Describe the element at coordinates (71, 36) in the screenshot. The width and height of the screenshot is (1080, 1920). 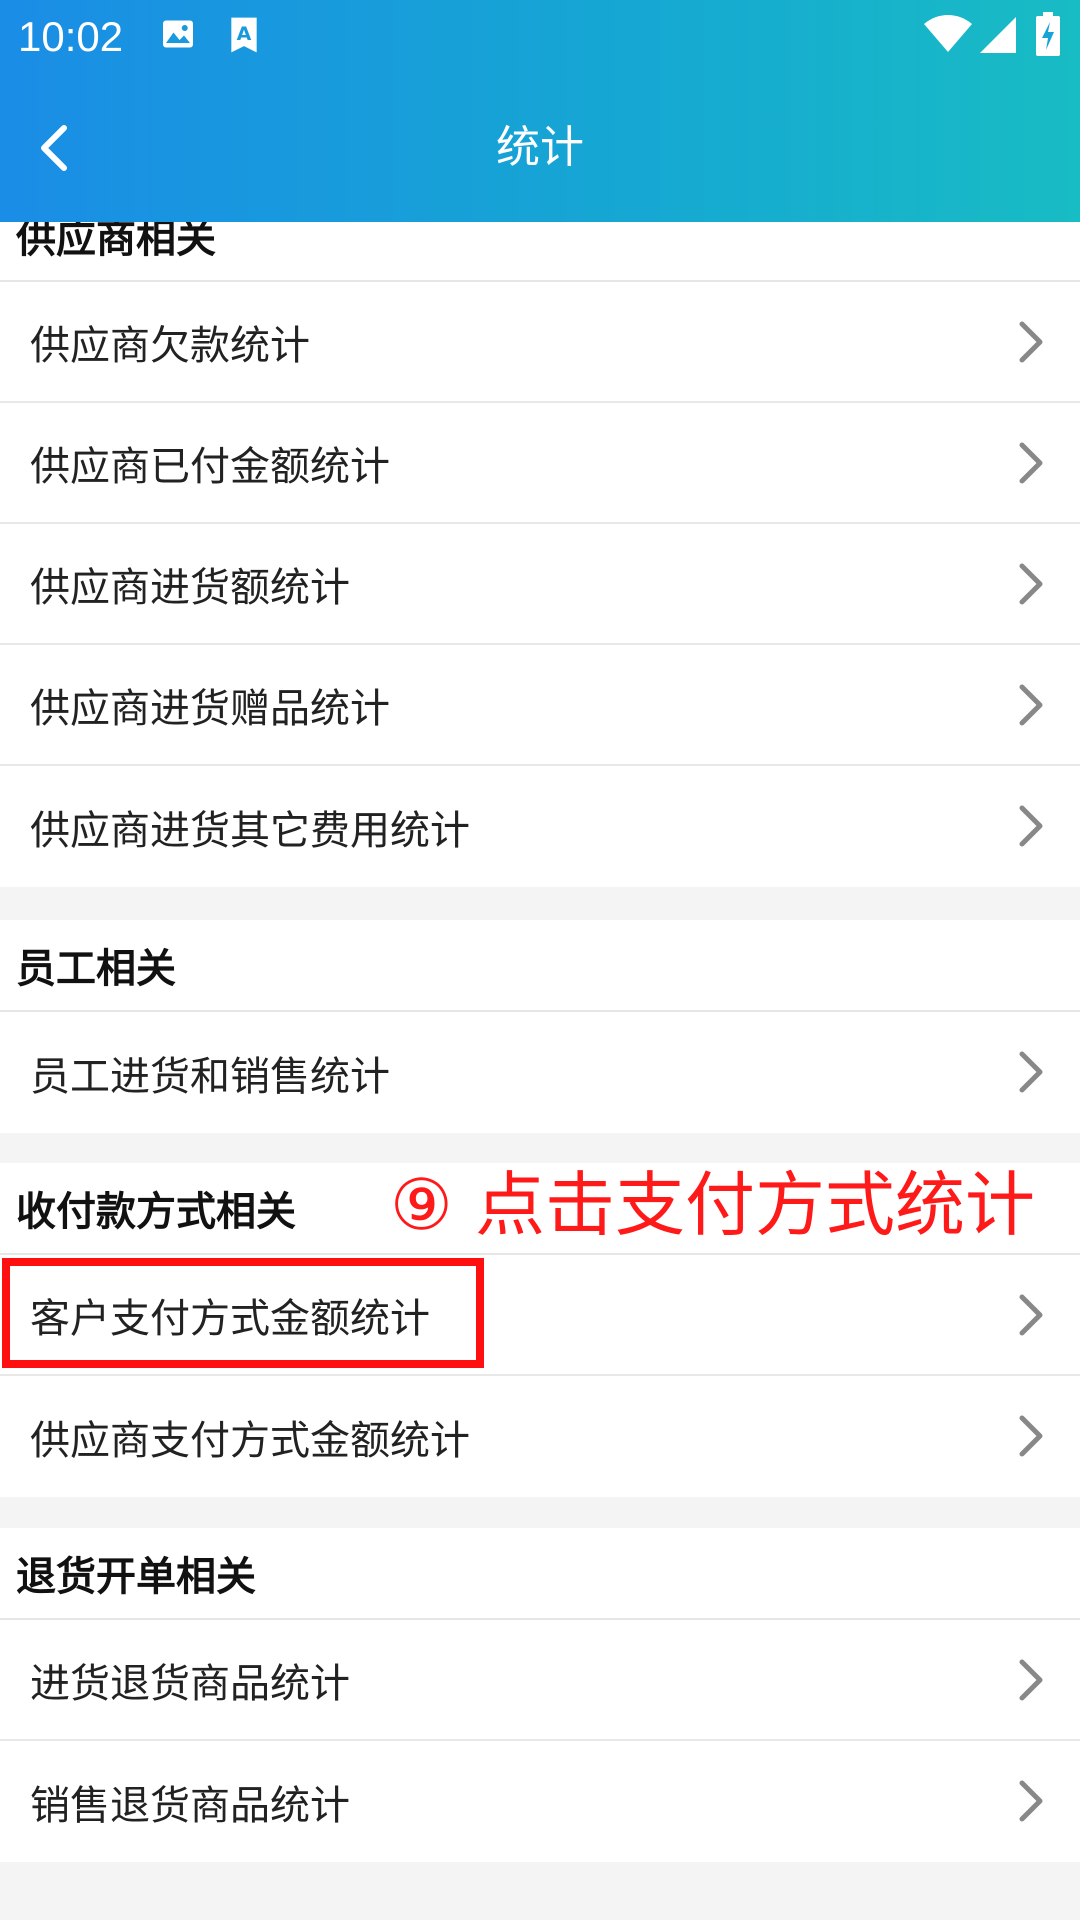
I see `status-time: 10:02` at that location.